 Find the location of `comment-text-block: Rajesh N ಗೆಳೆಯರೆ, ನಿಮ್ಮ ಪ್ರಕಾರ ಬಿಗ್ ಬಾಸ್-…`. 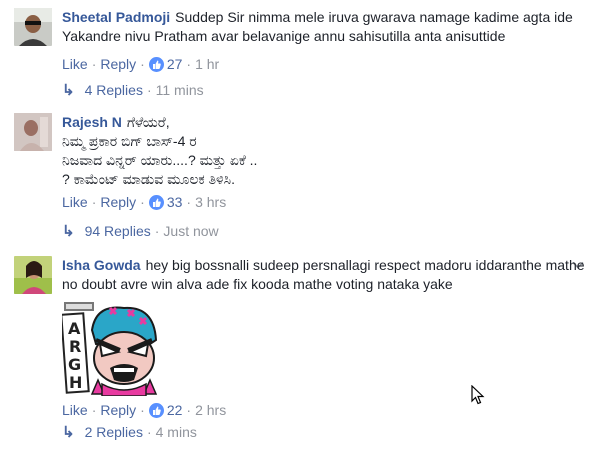

comment-text-block: Rajesh N ಗೆಳೆಯರೆ, ನಿಮ್ಮ ಪ್ರಕಾರ ಬಿಗ್ ಬಾಸ್-… is located at coordinates (326, 151).